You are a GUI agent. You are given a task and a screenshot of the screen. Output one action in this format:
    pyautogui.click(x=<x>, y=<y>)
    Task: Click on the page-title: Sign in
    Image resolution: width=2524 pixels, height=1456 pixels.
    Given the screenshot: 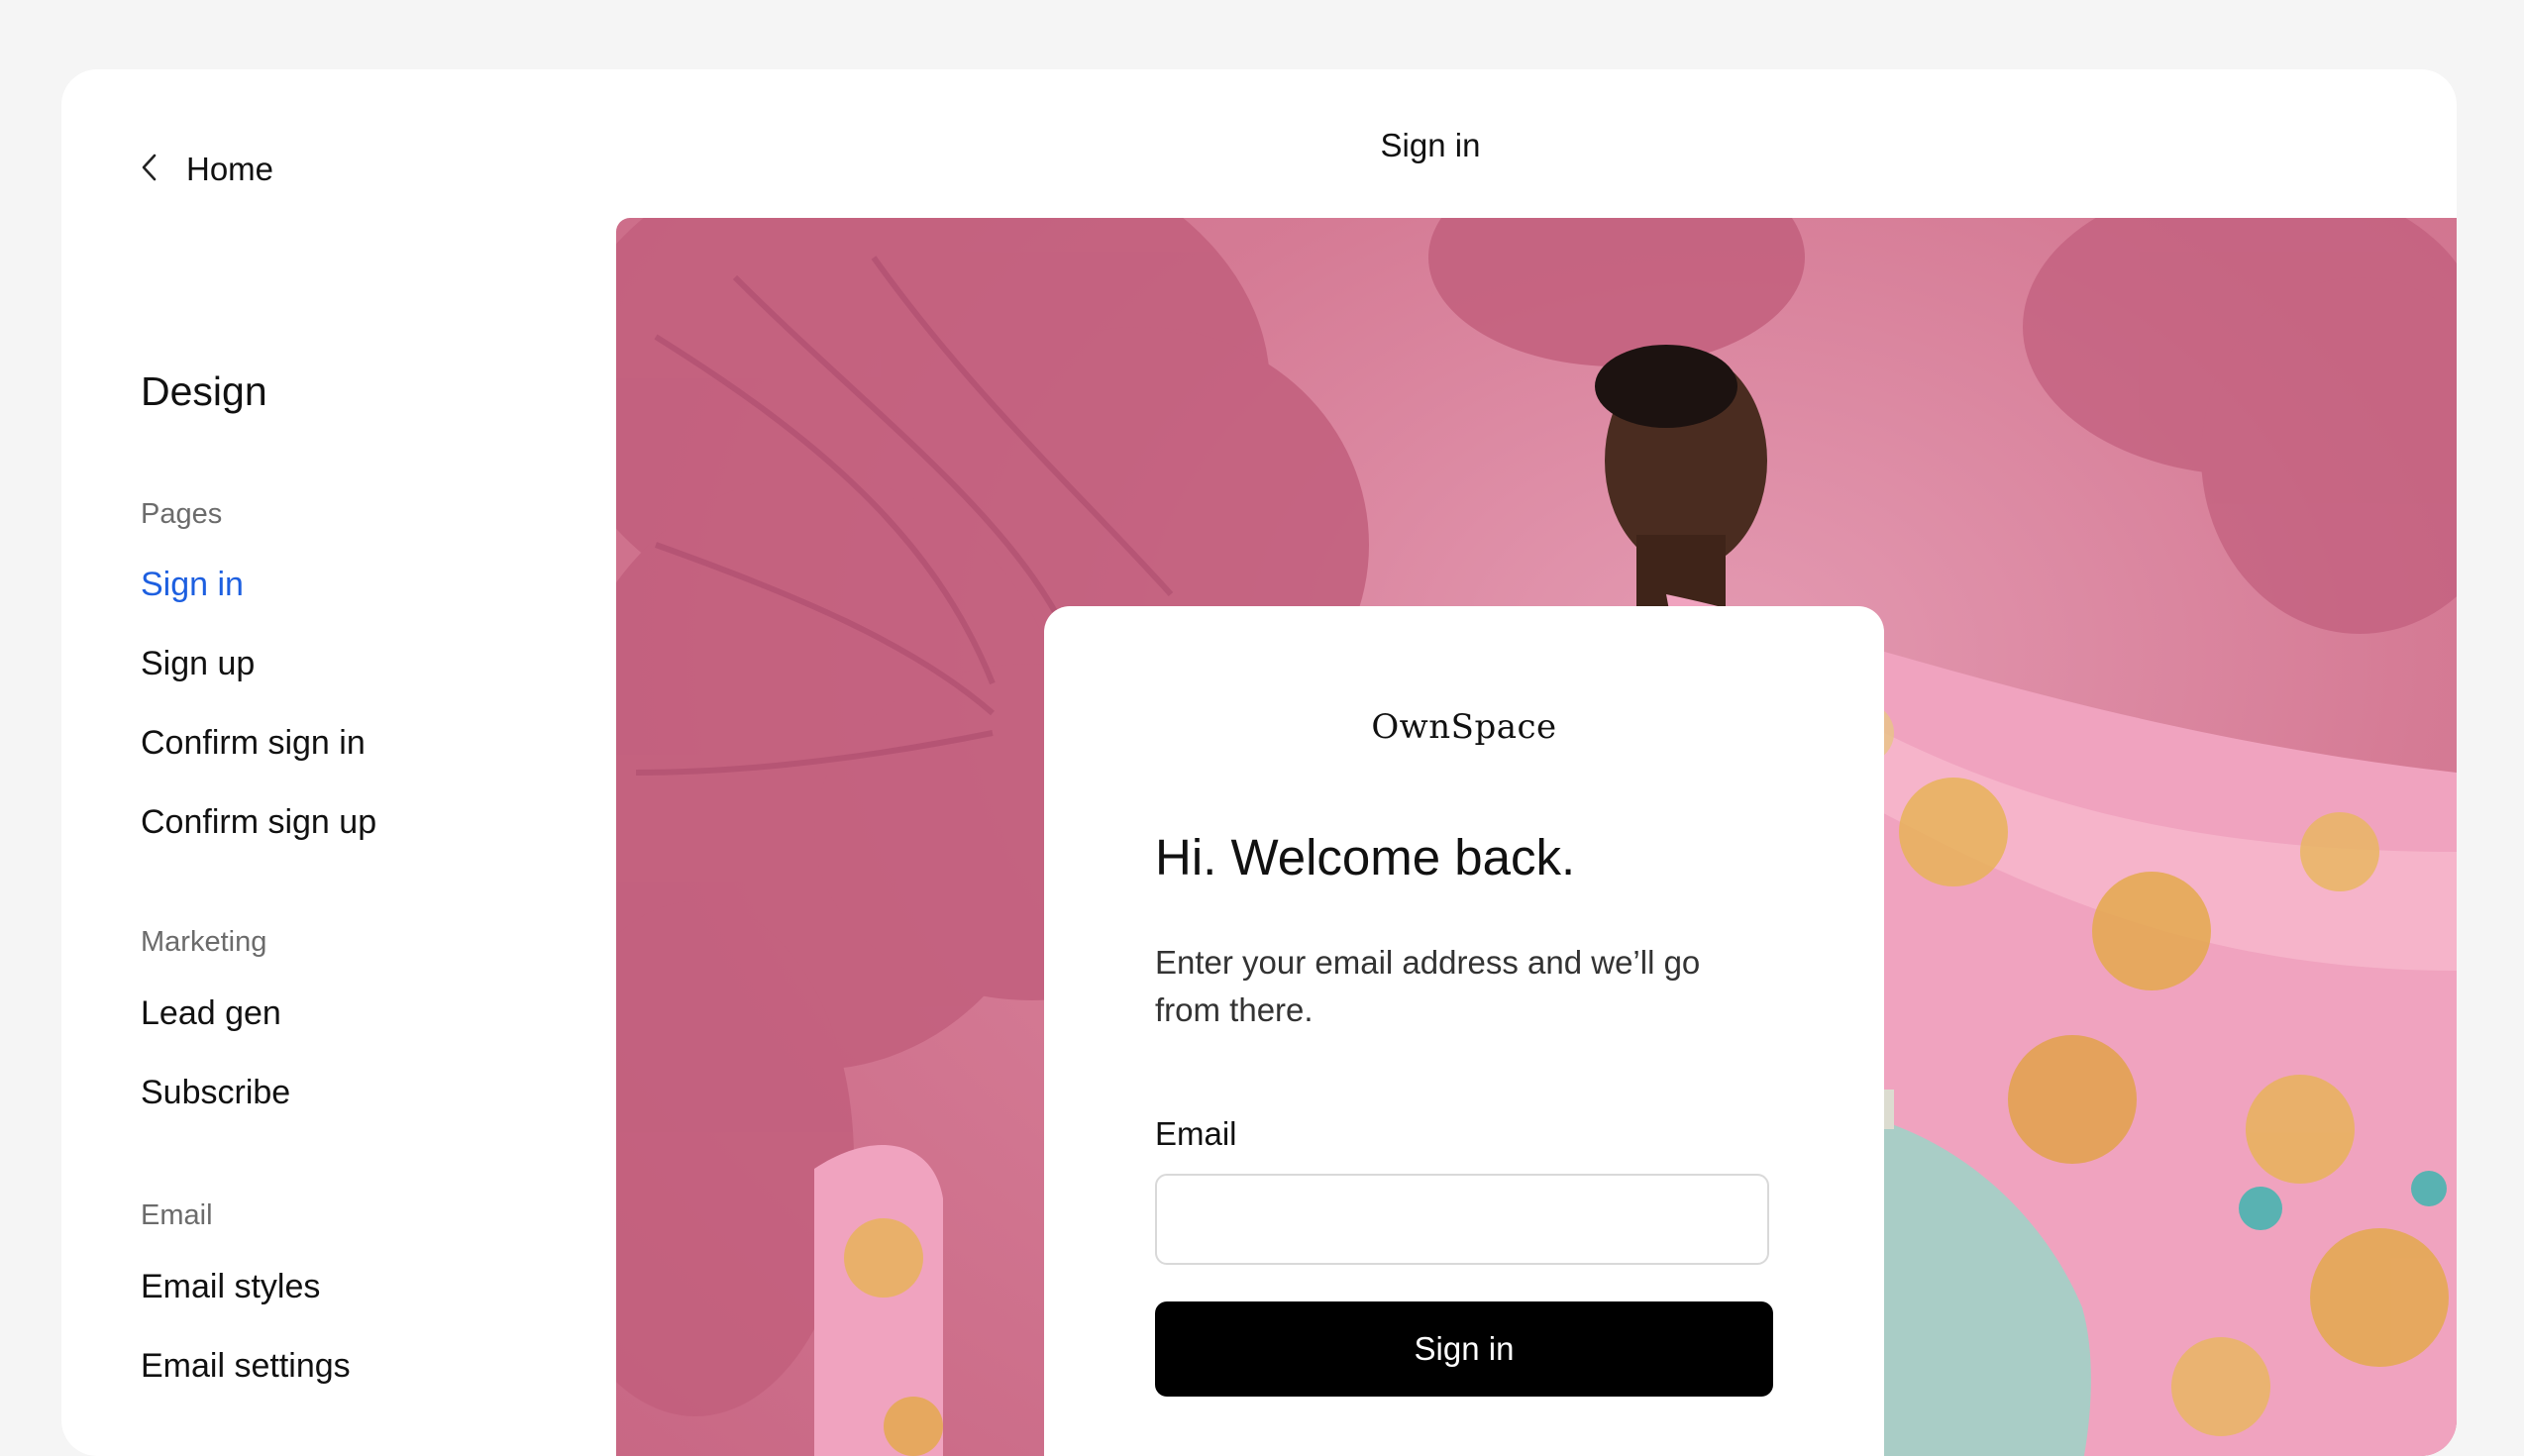 What is the action you would take?
    pyautogui.click(x=1430, y=145)
    